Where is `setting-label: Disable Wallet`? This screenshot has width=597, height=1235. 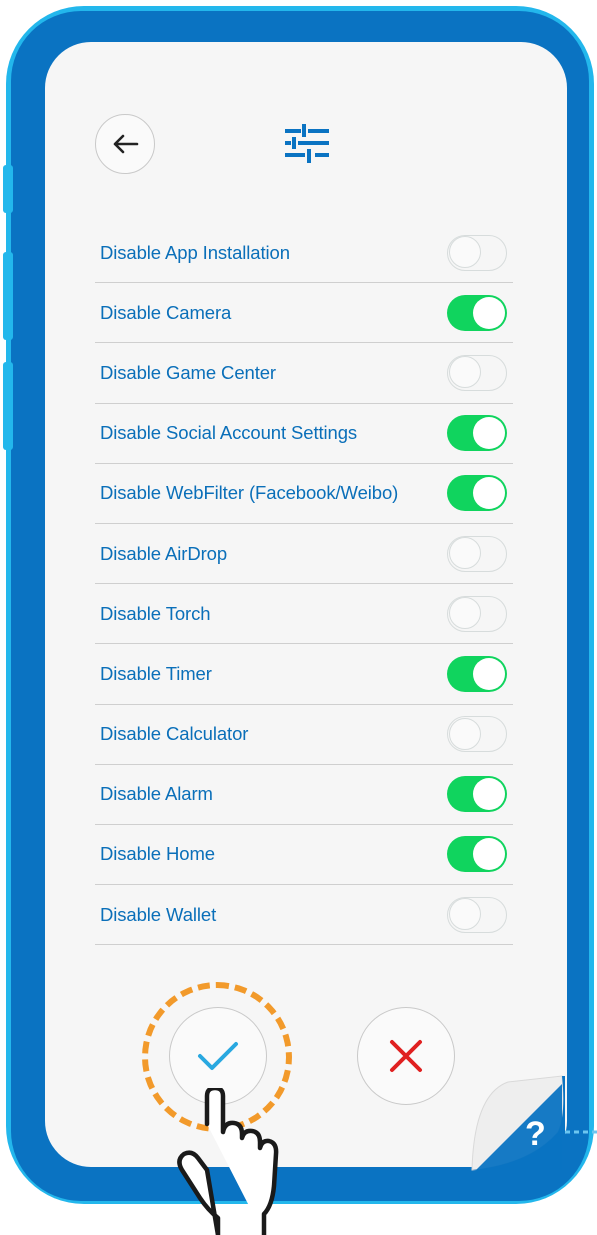
setting-label: Disable Wallet is located at coordinates (158, 914).